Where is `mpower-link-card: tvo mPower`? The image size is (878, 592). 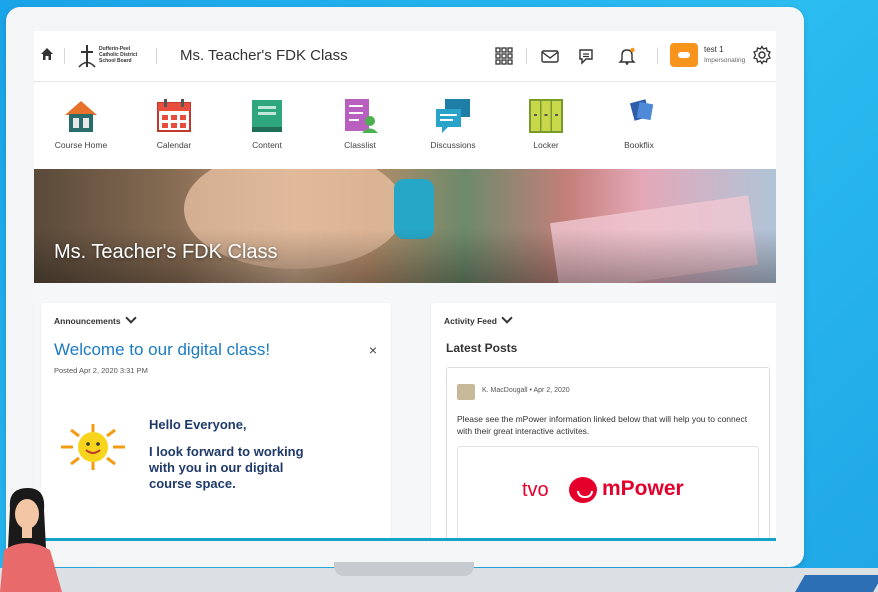 mpower-link-card: tvo mPower is located at coordinates (608, 493).